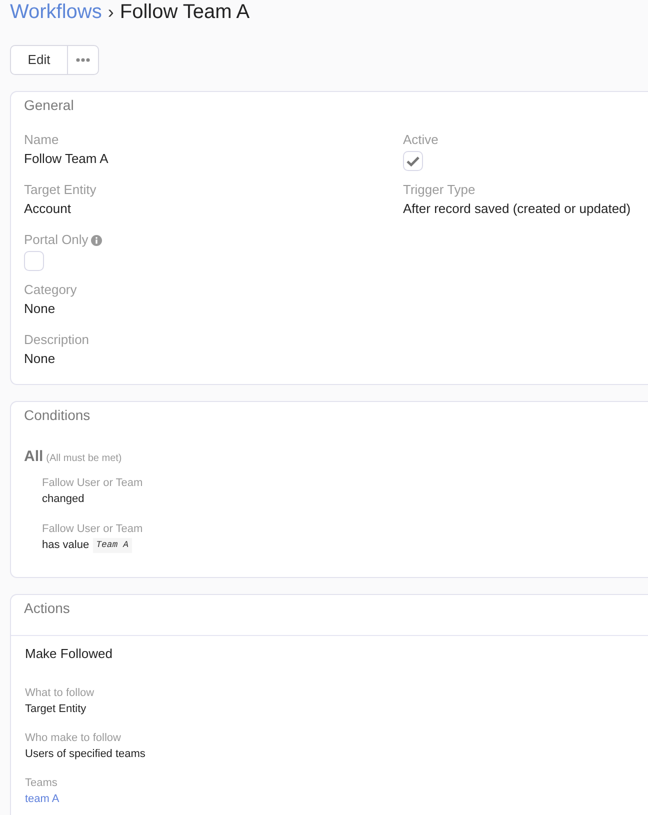 The image size is (648, 815). I want to click on field-label: Who make to follow, so click(73, 738).